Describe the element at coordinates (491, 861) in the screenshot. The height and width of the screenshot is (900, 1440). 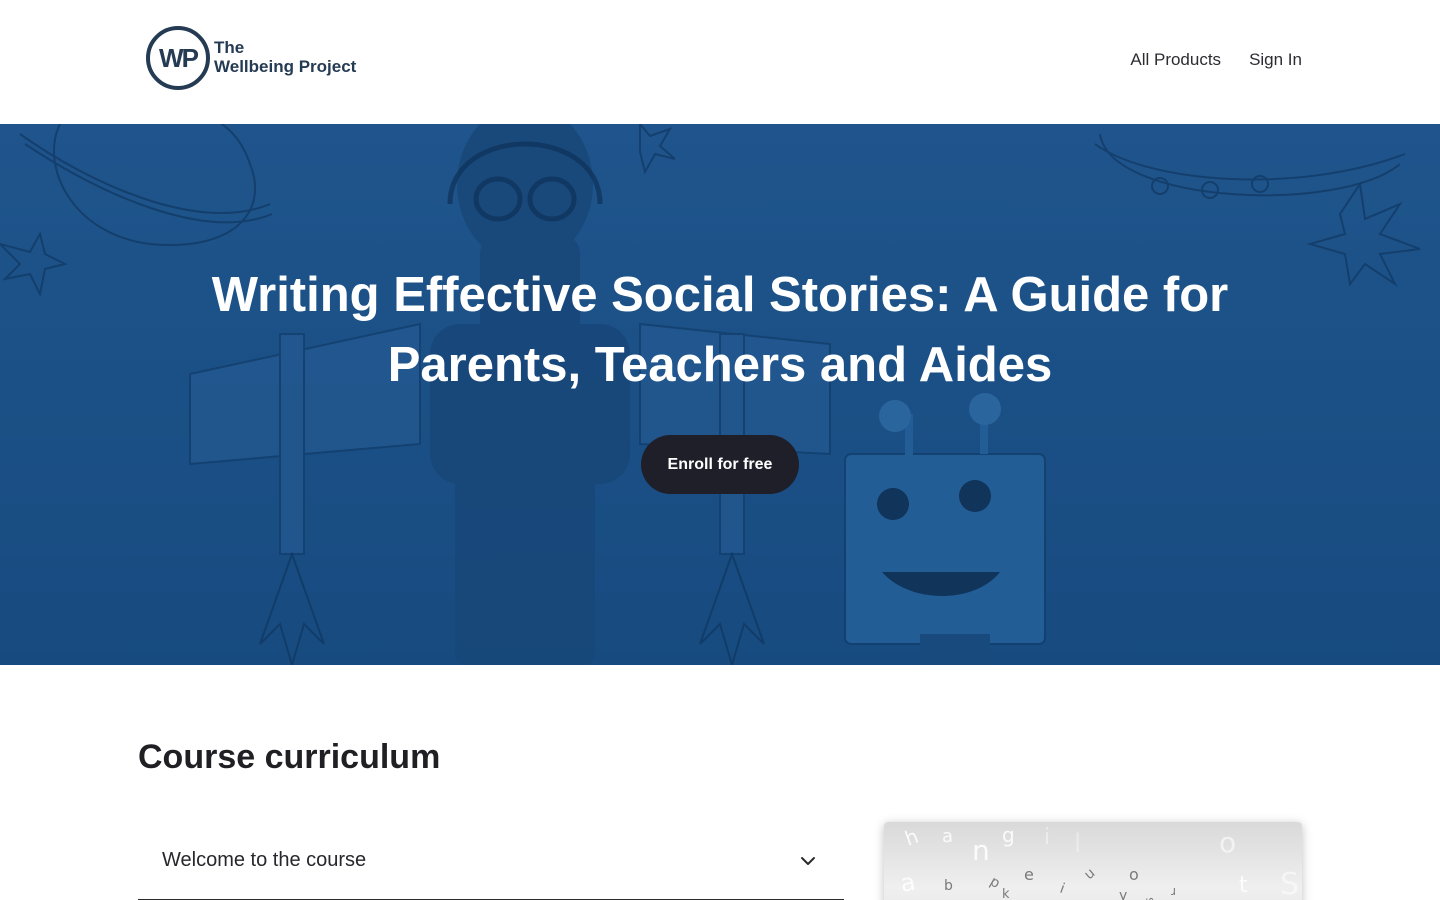
I see `curriculum-section-accordion: Welcome to the course` at that location.